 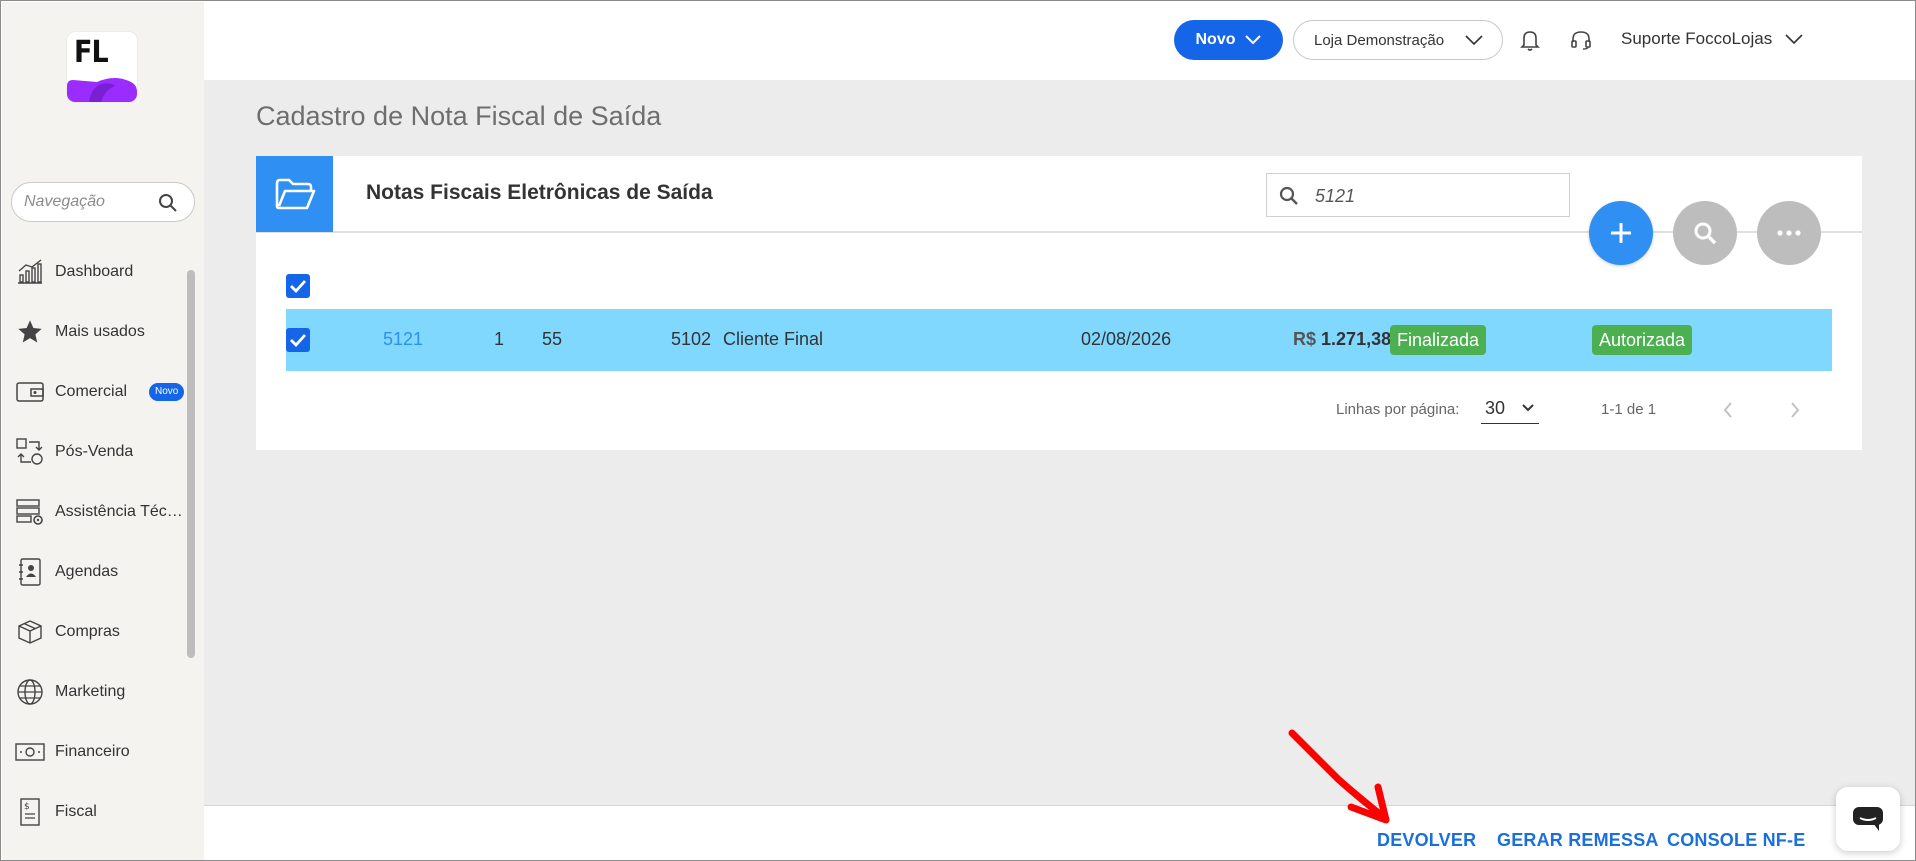 What do you see at coordinates (30, 392) in the screenshot?
I see `wallet-icon` at bounding box center [30, 392].